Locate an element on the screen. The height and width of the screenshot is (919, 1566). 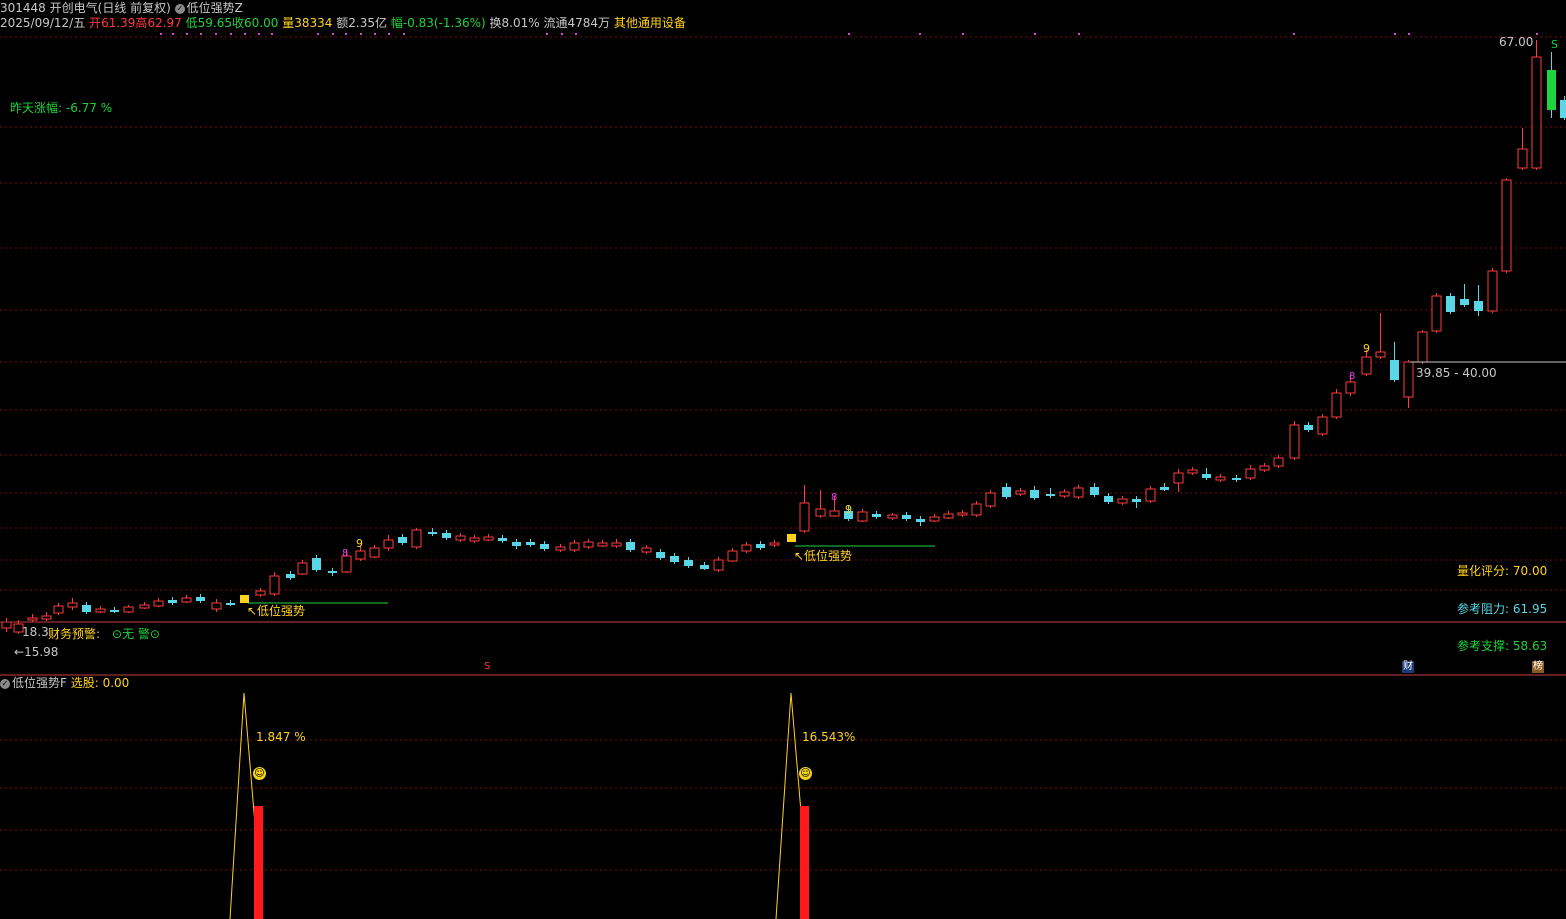
stock-name: 开创电气 is located at coordinates (73, 8).